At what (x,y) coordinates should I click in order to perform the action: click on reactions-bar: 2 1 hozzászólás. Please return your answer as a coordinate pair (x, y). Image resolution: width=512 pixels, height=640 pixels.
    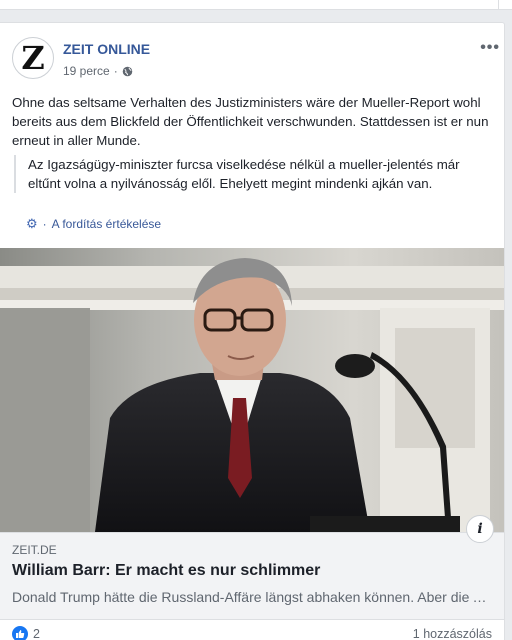
    Looking at the image, I should click on (252, 633).